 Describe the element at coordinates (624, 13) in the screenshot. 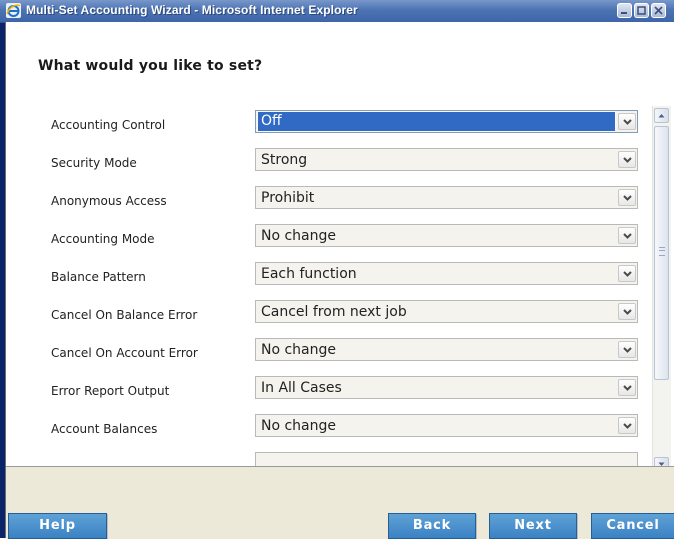

I see `minimize-icon` at that location.